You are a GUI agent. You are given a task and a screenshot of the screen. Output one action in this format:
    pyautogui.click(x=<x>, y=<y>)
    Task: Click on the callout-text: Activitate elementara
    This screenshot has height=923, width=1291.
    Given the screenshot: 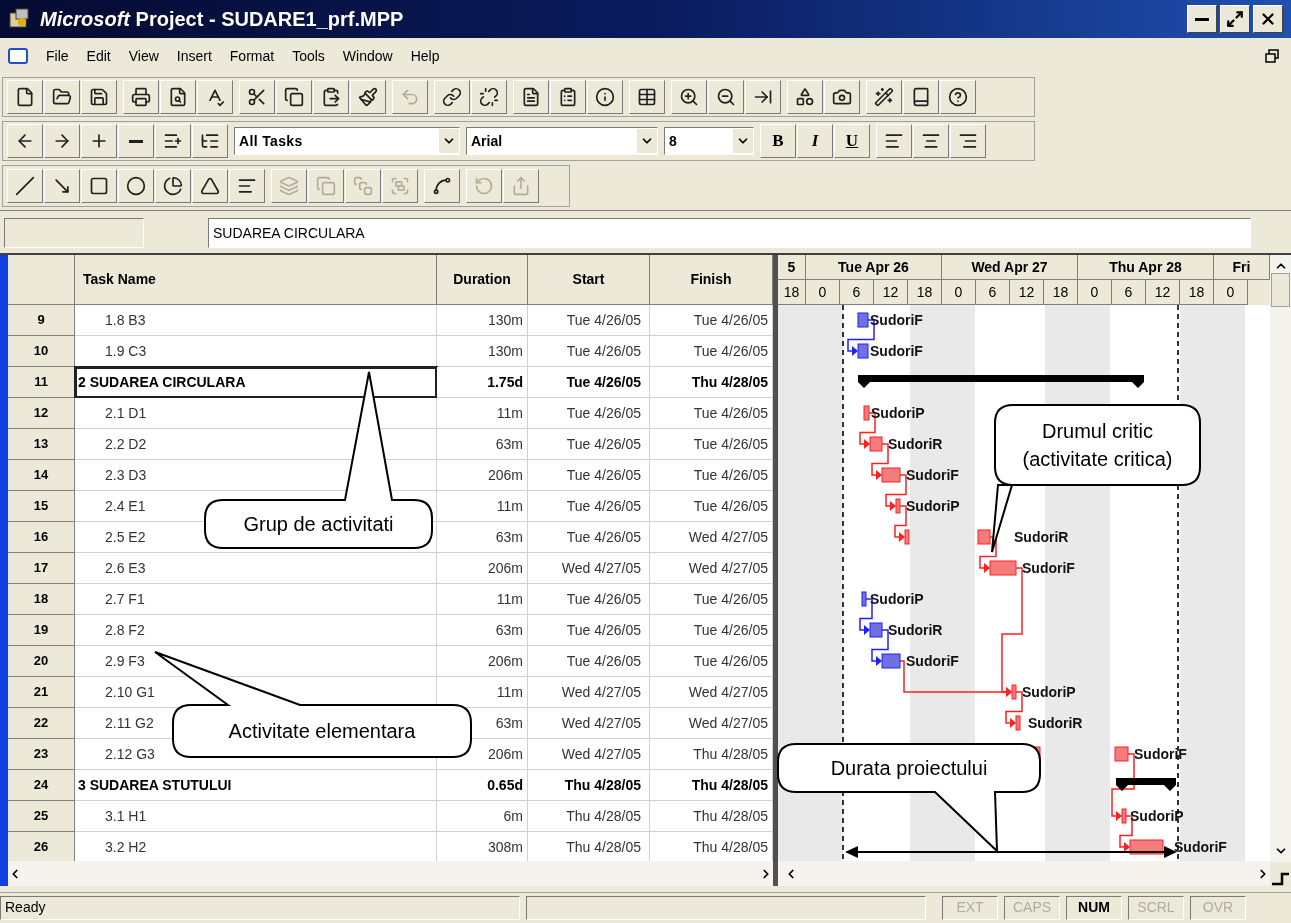 What is the action you would take?
    pyautogui.click(x=322, y=731)
    